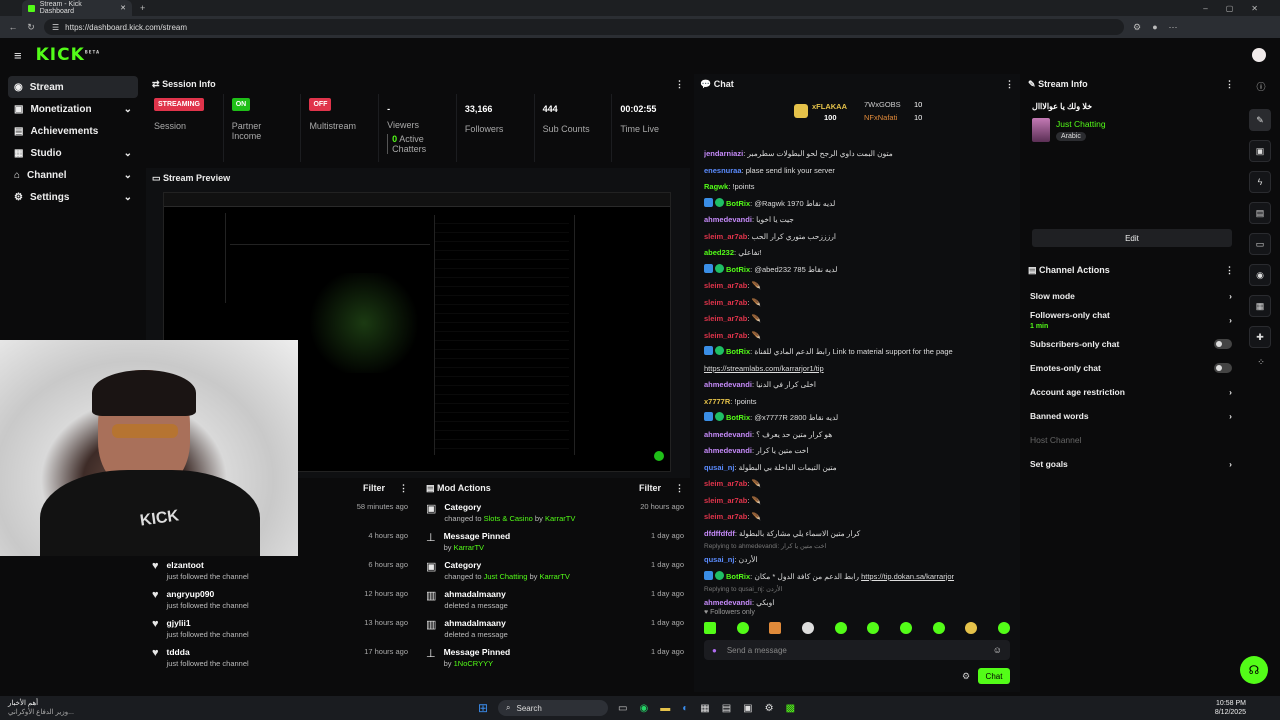  What do you see at coordinates (1260, 337) in the screenshot?
I see `wrench-icon: ✚` at bounding box center [1260, 337].